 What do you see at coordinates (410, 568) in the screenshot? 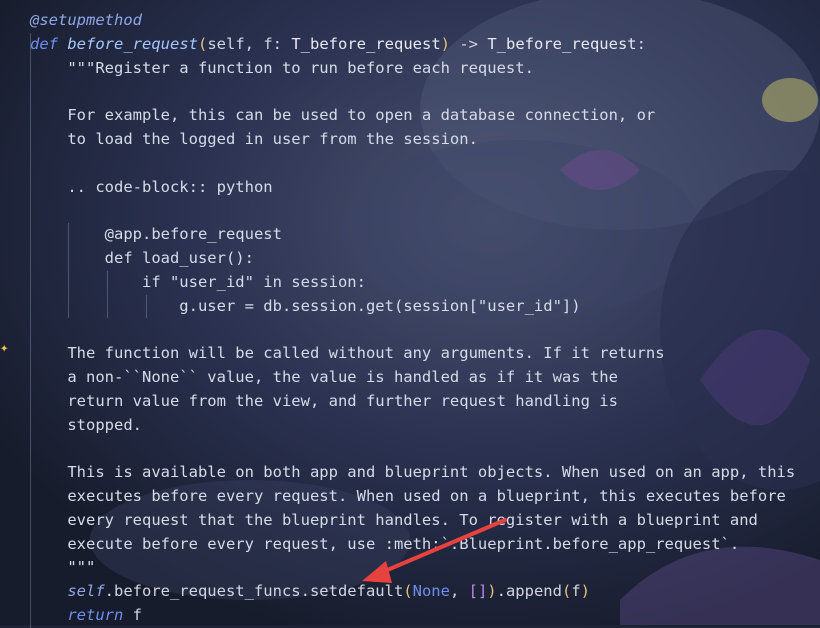
I see `docstring-line: """` at bounding box center [410, 568].